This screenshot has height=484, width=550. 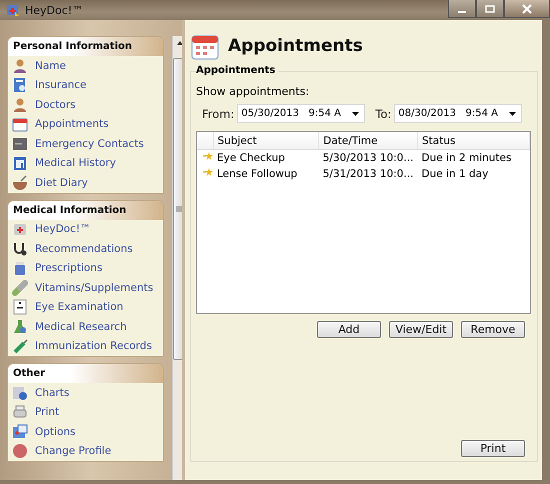 I want to click on to-label: To:, so click(x=383, y=113).